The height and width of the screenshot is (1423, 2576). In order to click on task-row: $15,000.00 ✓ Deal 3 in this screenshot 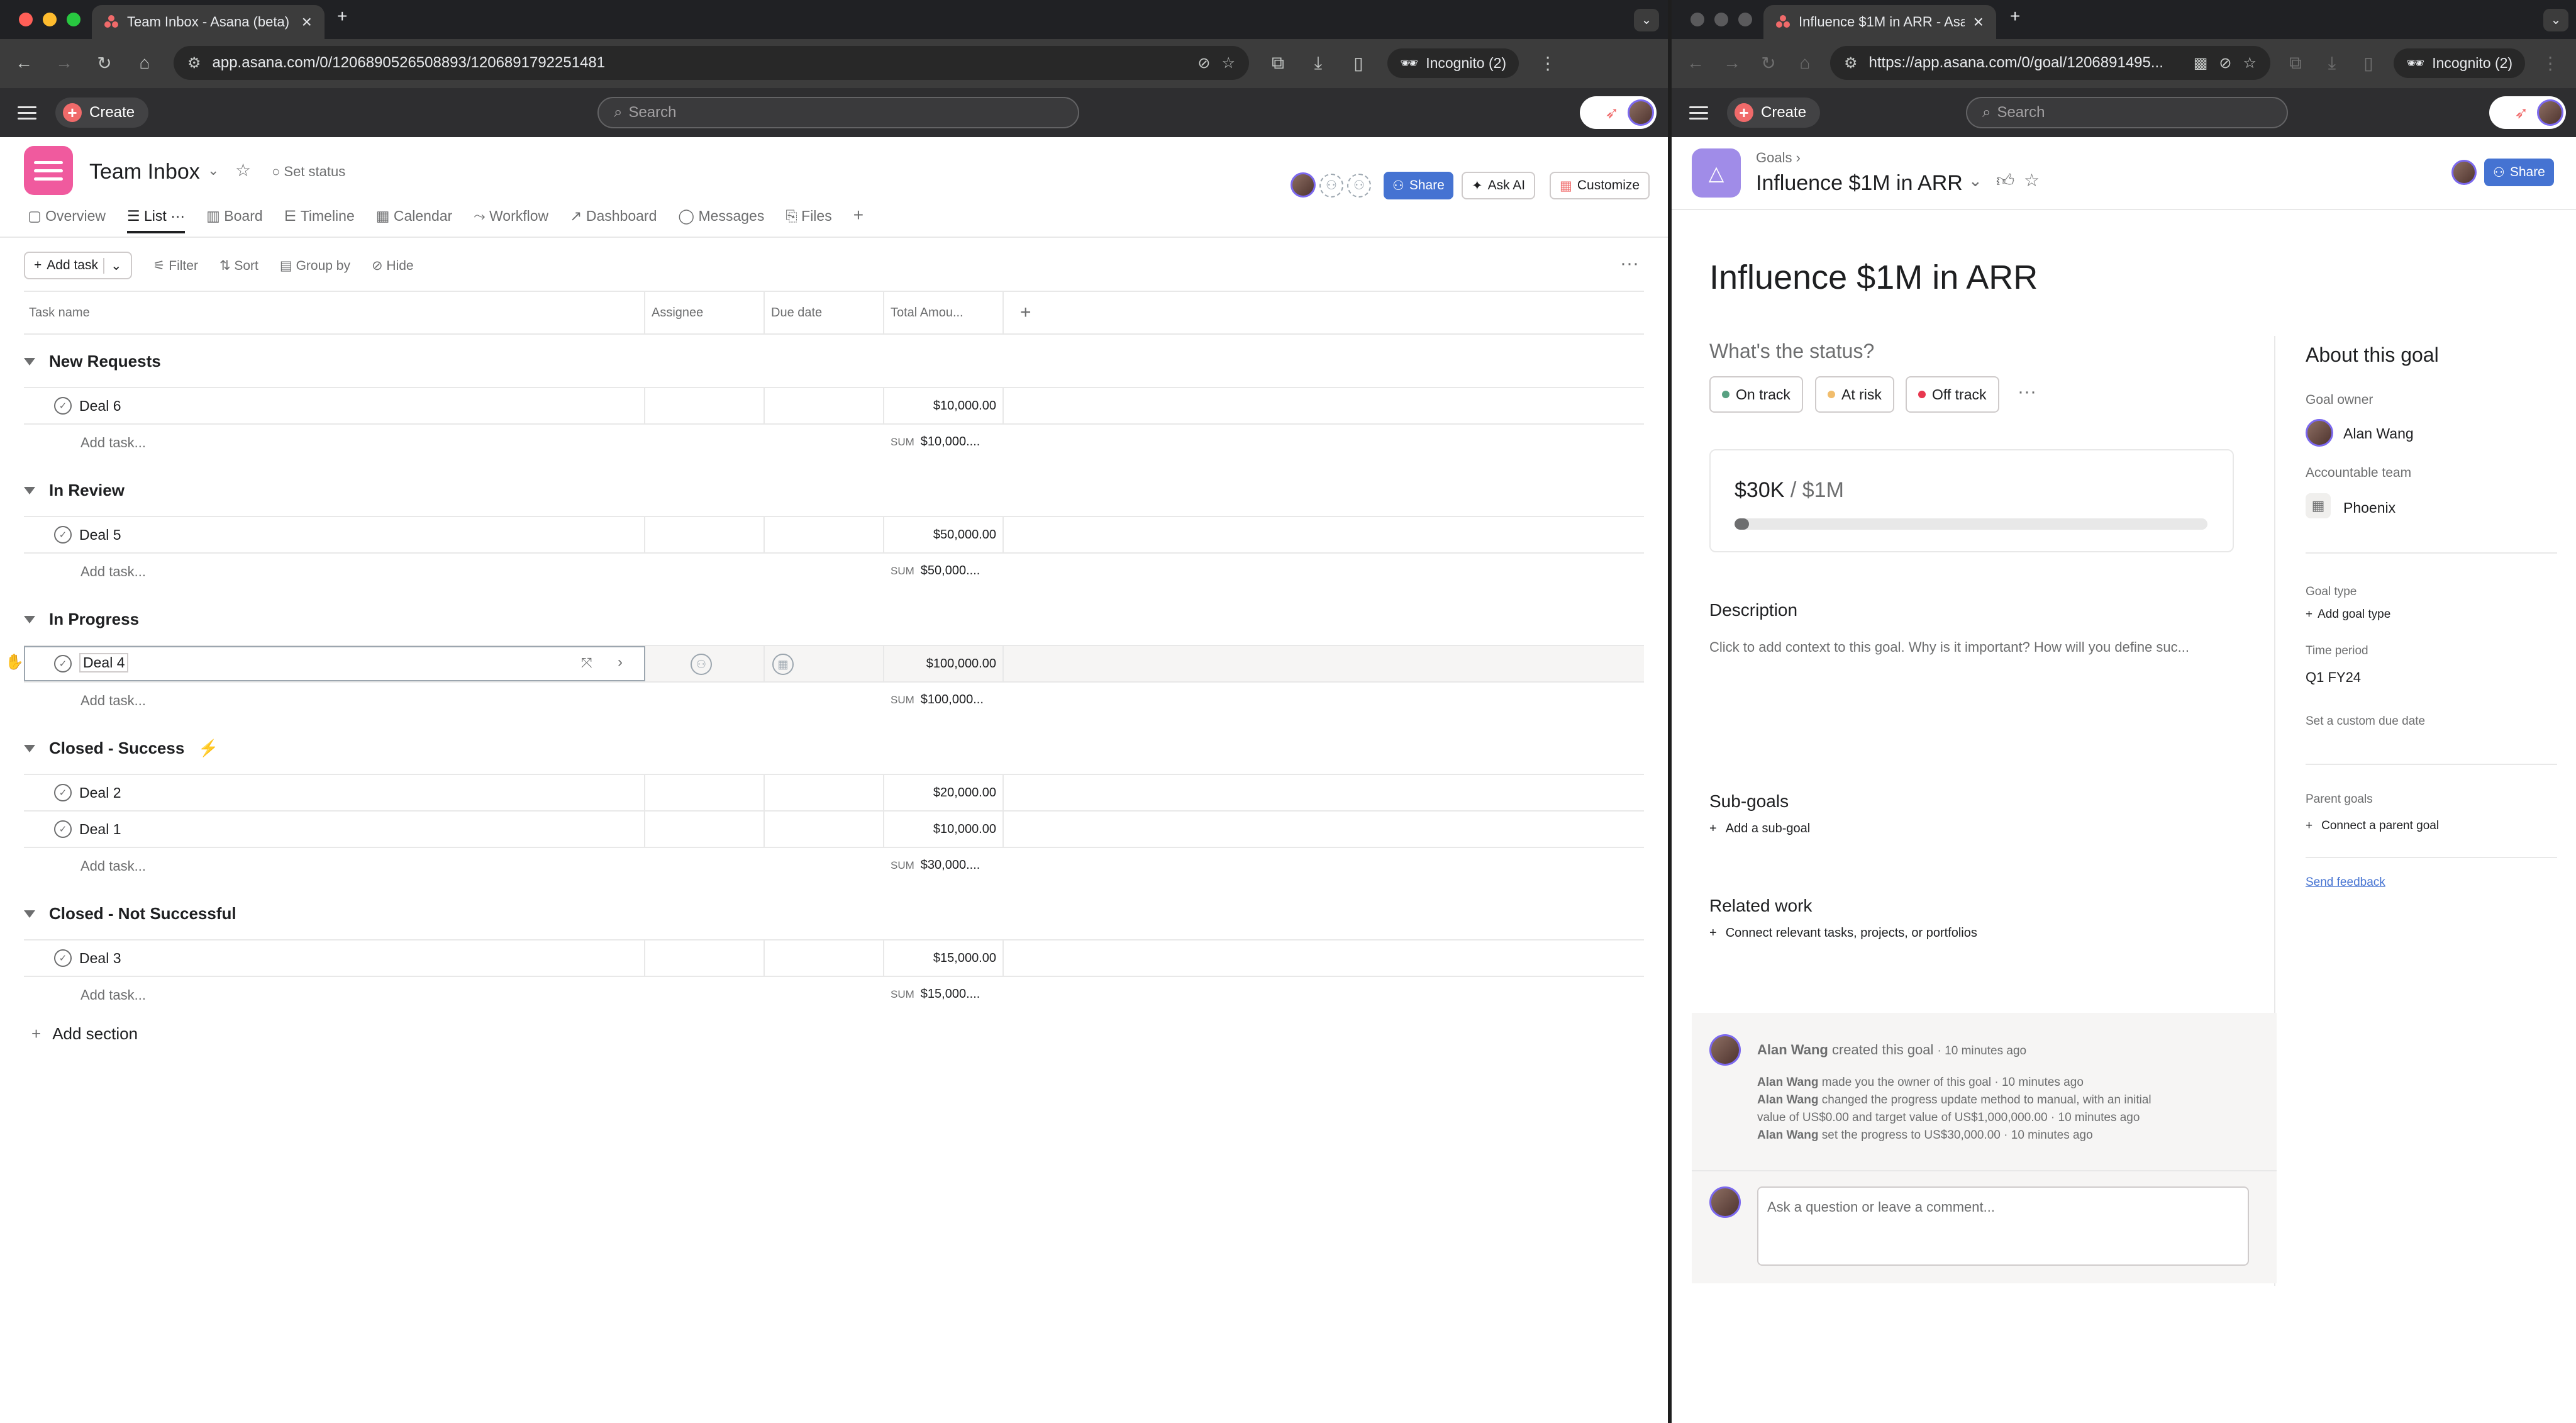, I will do `click(834, 957)`.